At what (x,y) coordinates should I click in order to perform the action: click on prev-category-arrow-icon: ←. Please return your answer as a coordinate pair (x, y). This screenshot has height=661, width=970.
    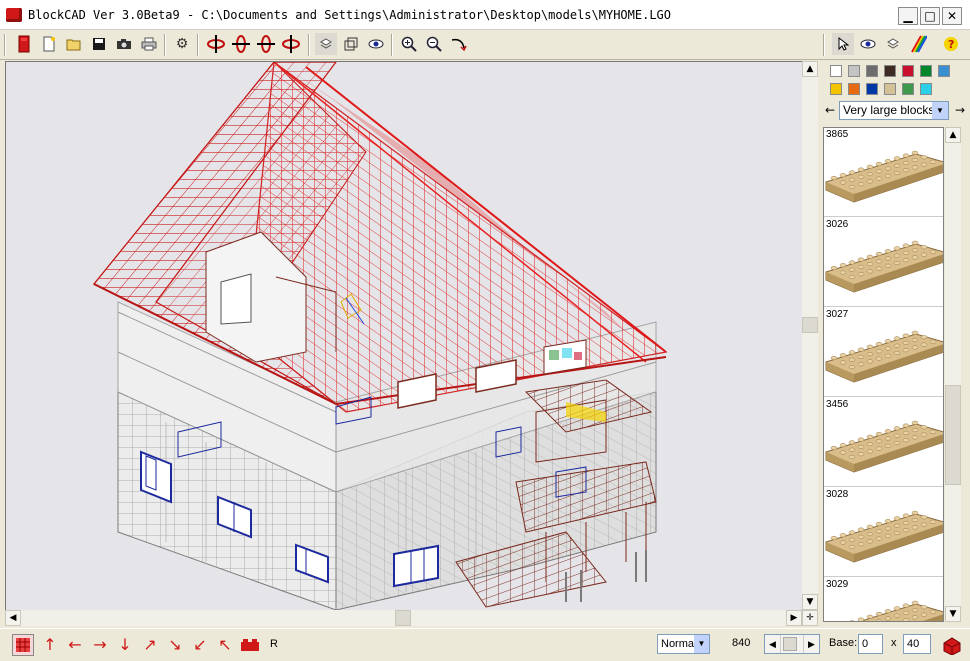
    Looking at the image, I should click on (830, 110).